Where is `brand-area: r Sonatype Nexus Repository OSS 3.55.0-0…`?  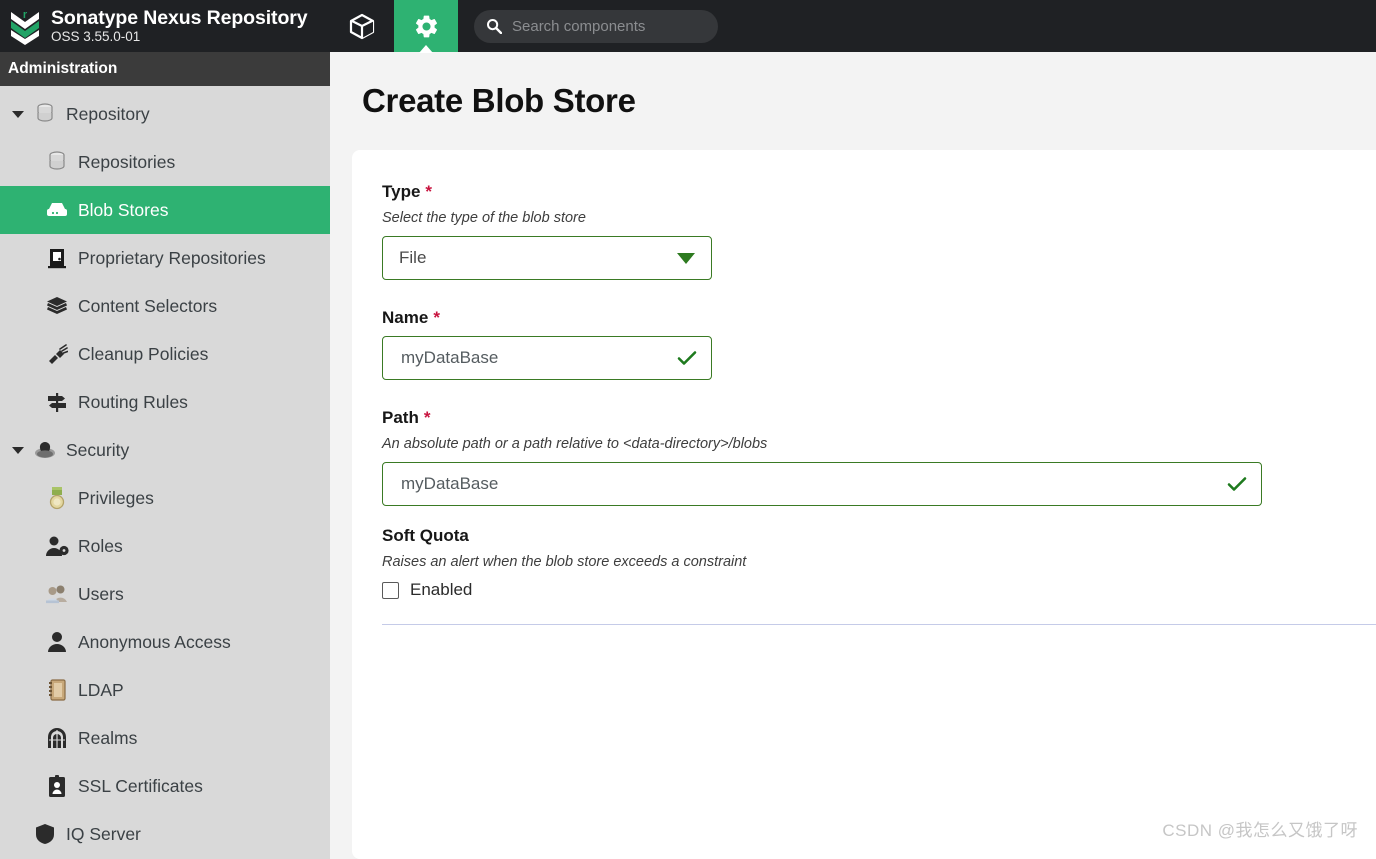 brand-area: r Sonatype Nexus Repository OSS 3.55.0-0… is located at coordinates (165, 26).